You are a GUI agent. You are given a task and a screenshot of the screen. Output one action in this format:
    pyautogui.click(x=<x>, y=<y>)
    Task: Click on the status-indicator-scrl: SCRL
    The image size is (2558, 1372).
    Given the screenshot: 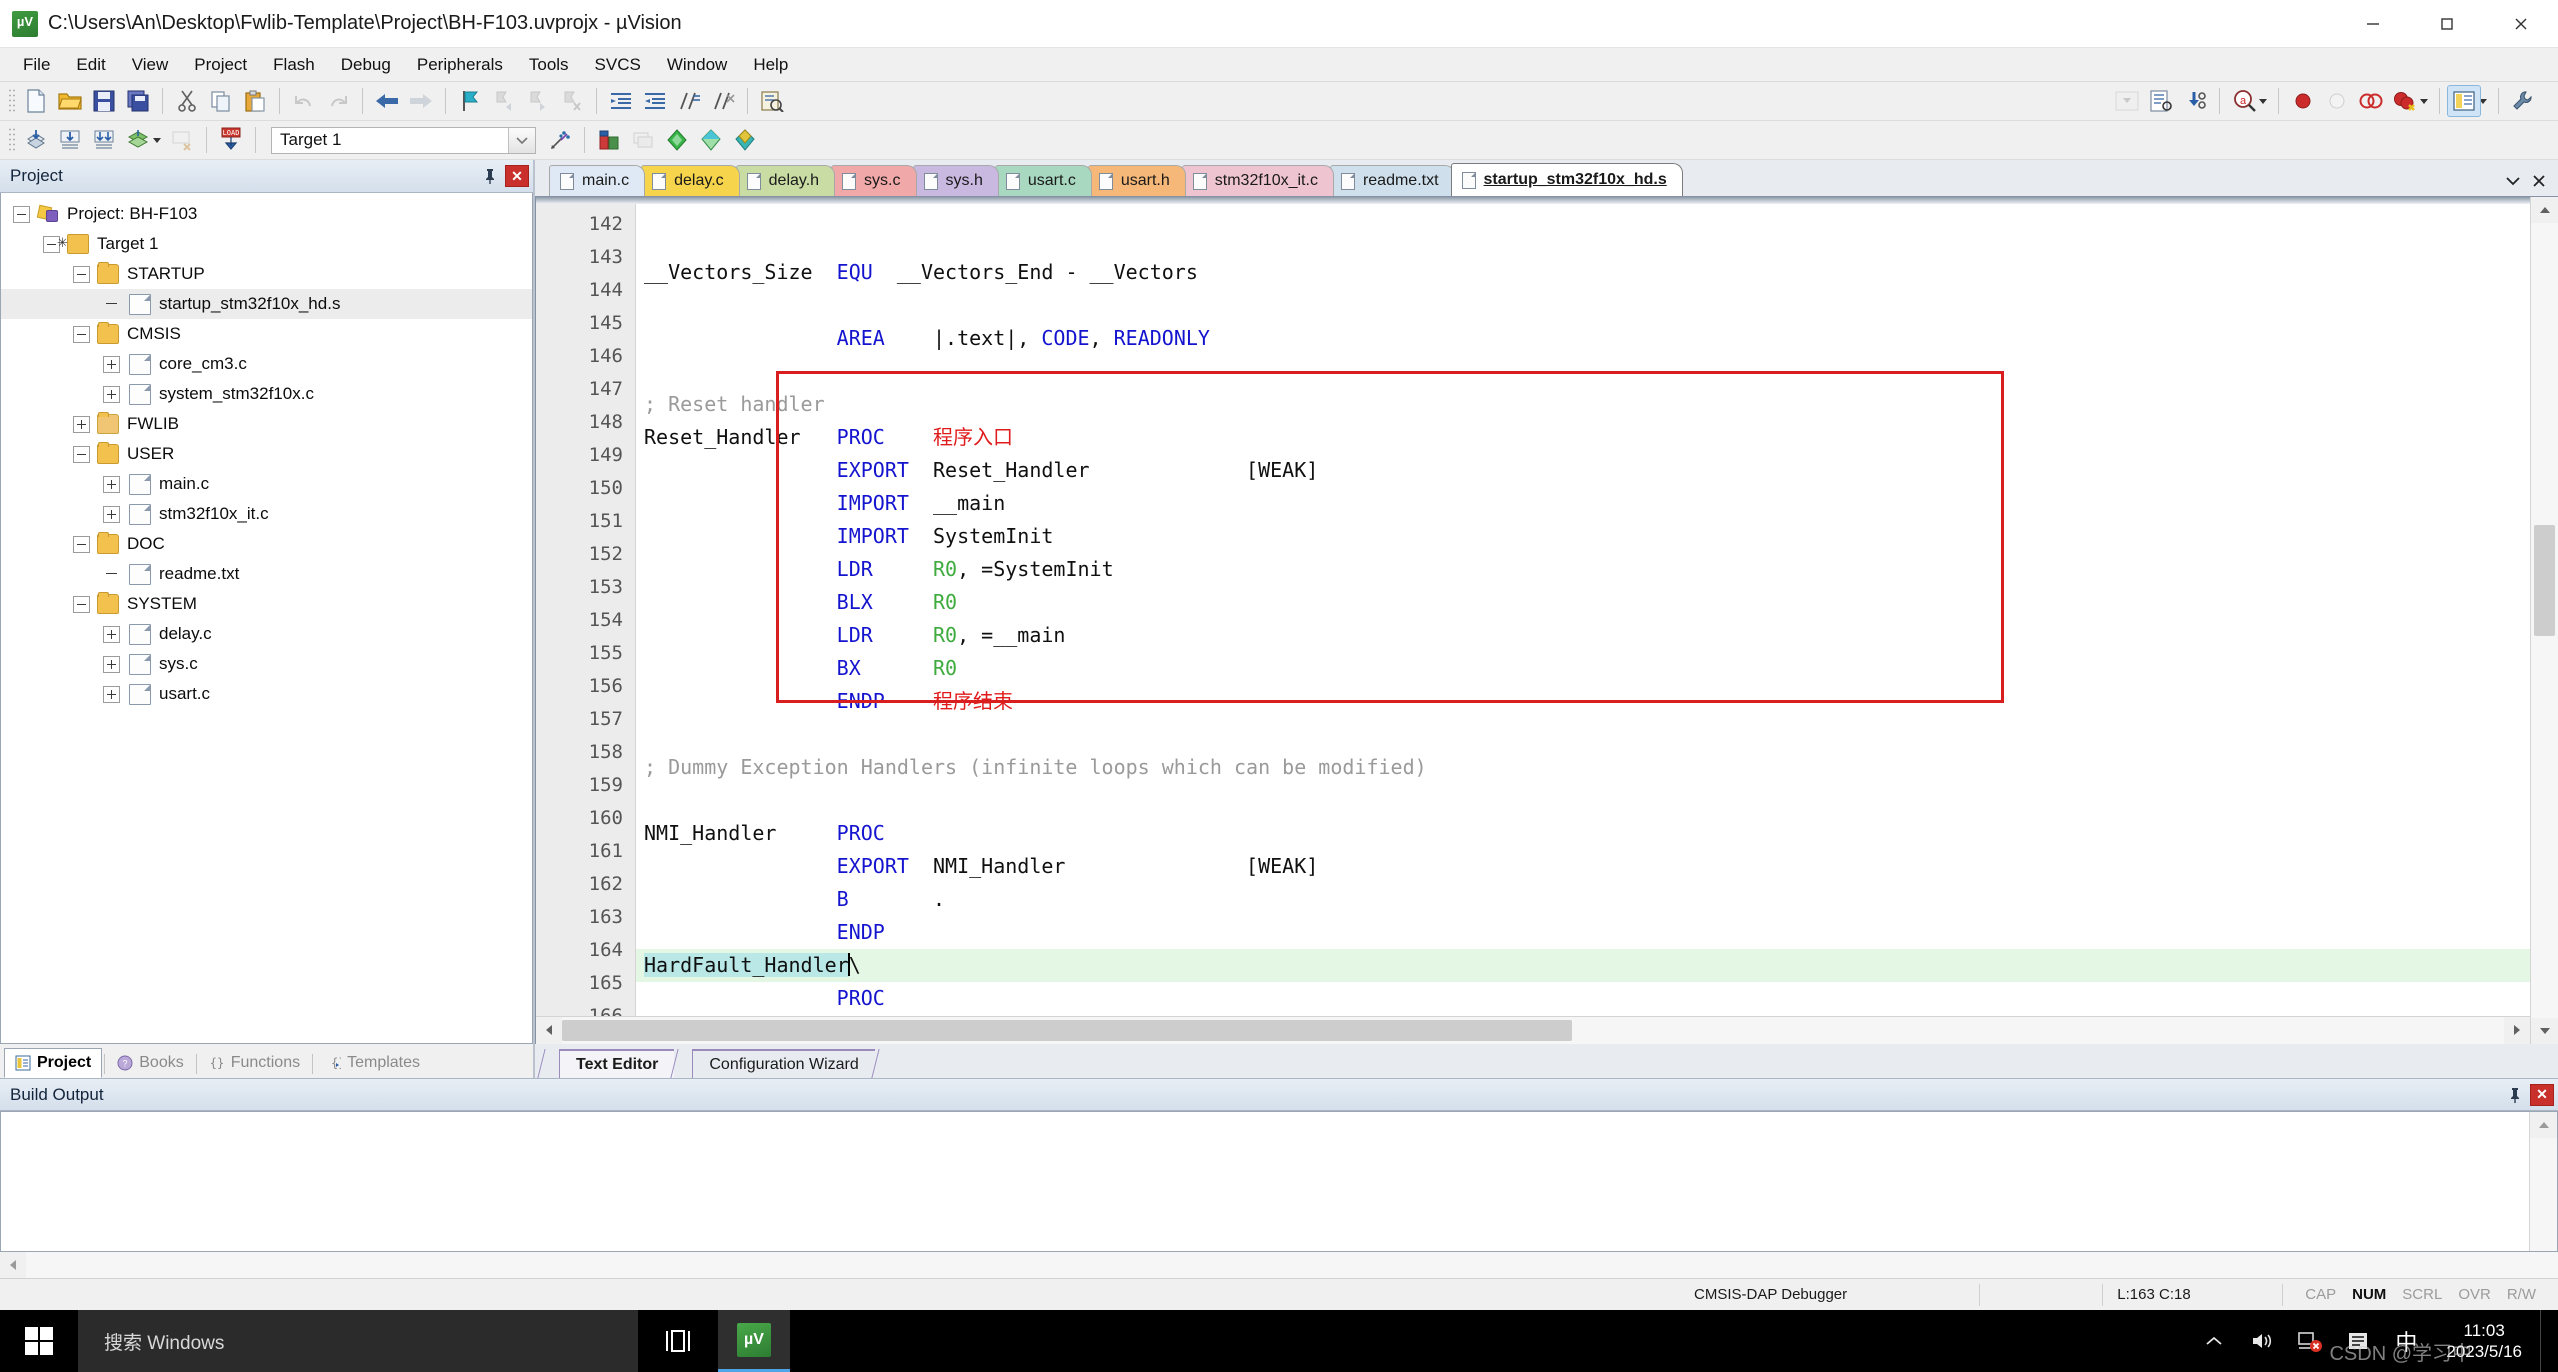 What is the action you would take?
    pyautogui.click(x=2422, y=1294)
    